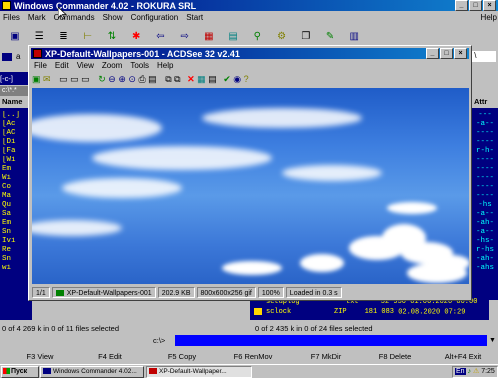 The height and width of the screenshot is (378, 498). Describe the element at coordinates (250, 79) in the screenshot. I see `acdsee-toolbar: ▣ ✉ ▭ ▭ ▭ ↻ ⊖ ⊕ ⊙ ⎙ ▤ ⧉ ⧉ ✕ ▦ ▤ ✔ ◉ ?` at that location.